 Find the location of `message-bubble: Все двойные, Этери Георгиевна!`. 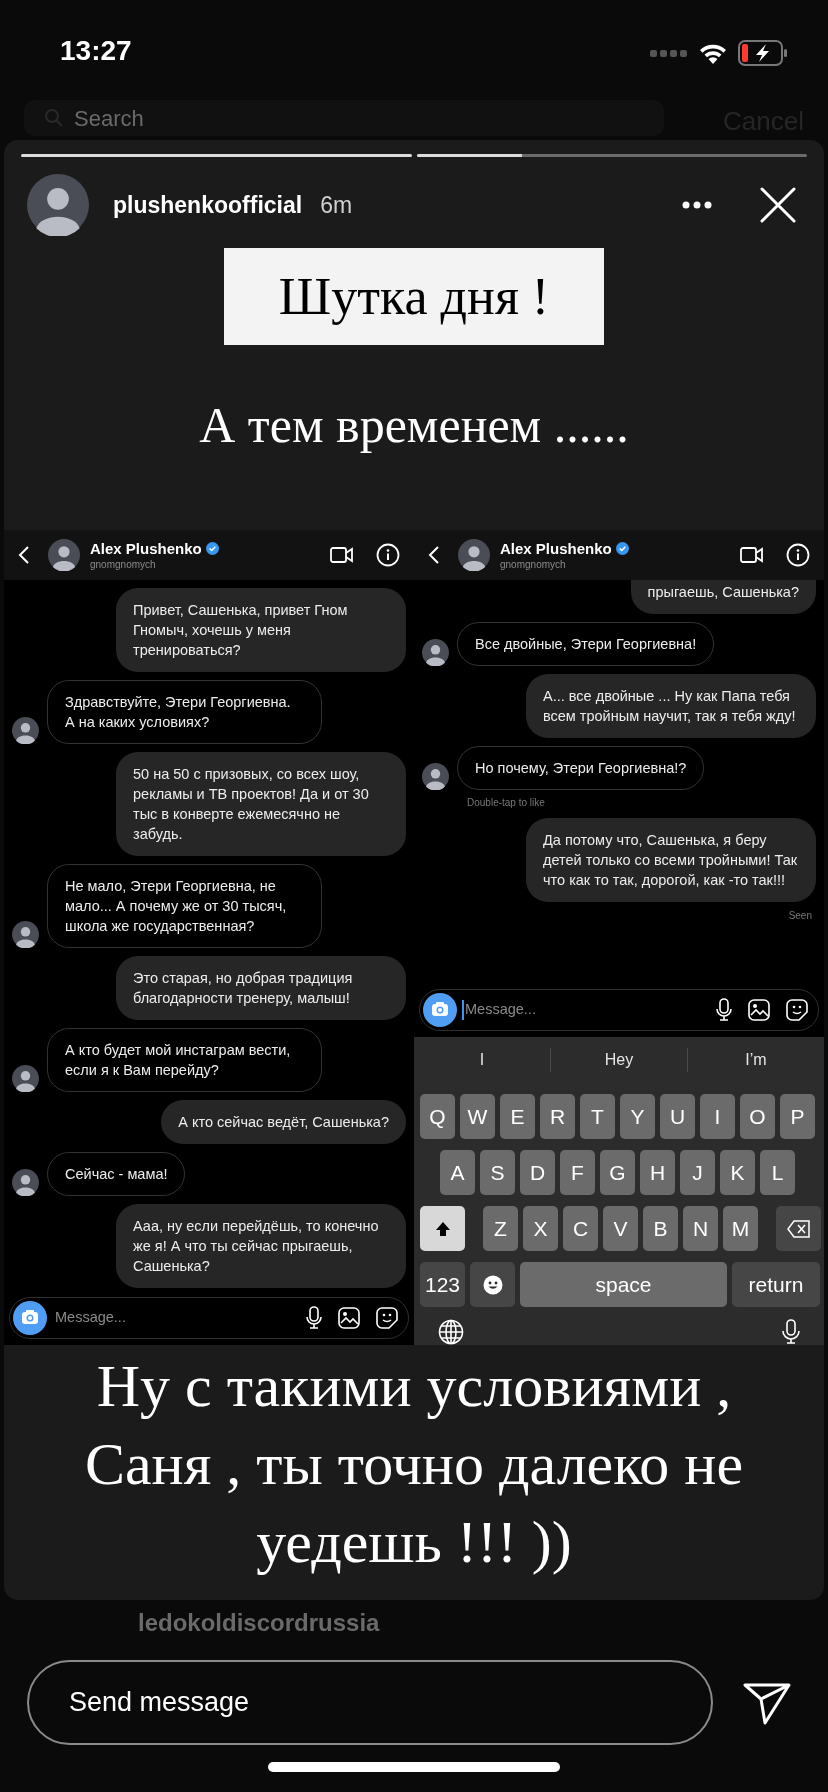

message-bubble: Все двойные, Этери Георгиевна! is located at coordinates (586, 644).